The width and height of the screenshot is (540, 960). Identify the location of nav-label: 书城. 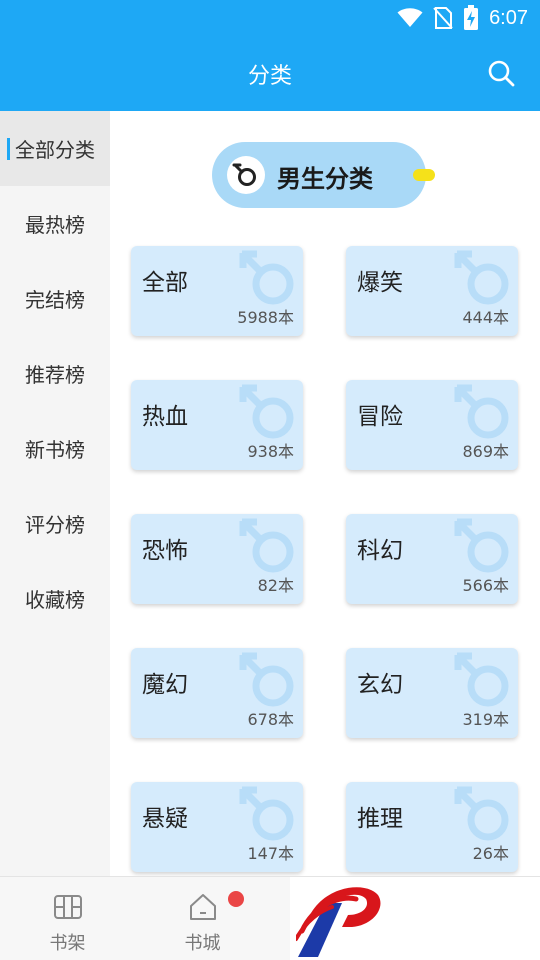
(202, 943).